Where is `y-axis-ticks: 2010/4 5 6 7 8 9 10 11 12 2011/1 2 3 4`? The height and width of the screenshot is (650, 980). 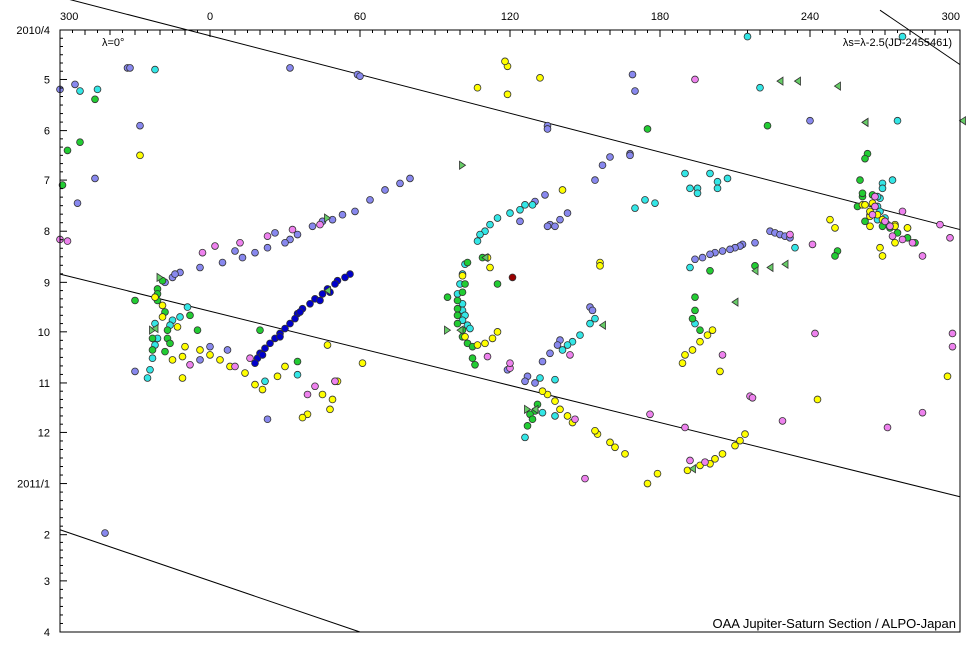
y-axis-ticks: 2010/4 5 6 7 8 9 10 11 12 2011/1 2 3 4 is located at coordinates (41, 332).